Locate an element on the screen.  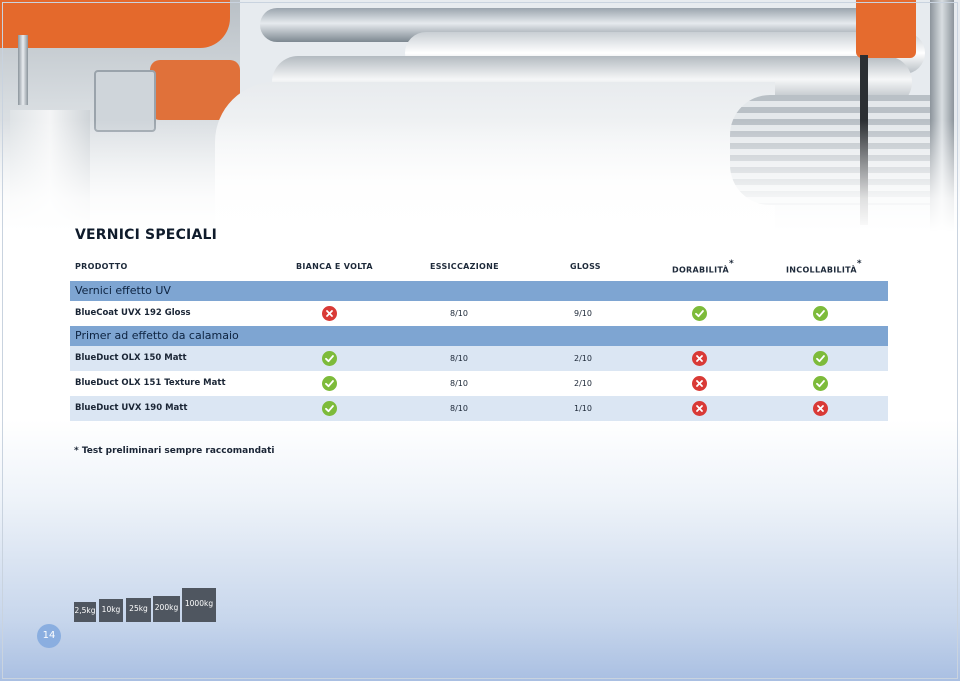
package-size-label: 10kg is located at coordinates (111, 609).